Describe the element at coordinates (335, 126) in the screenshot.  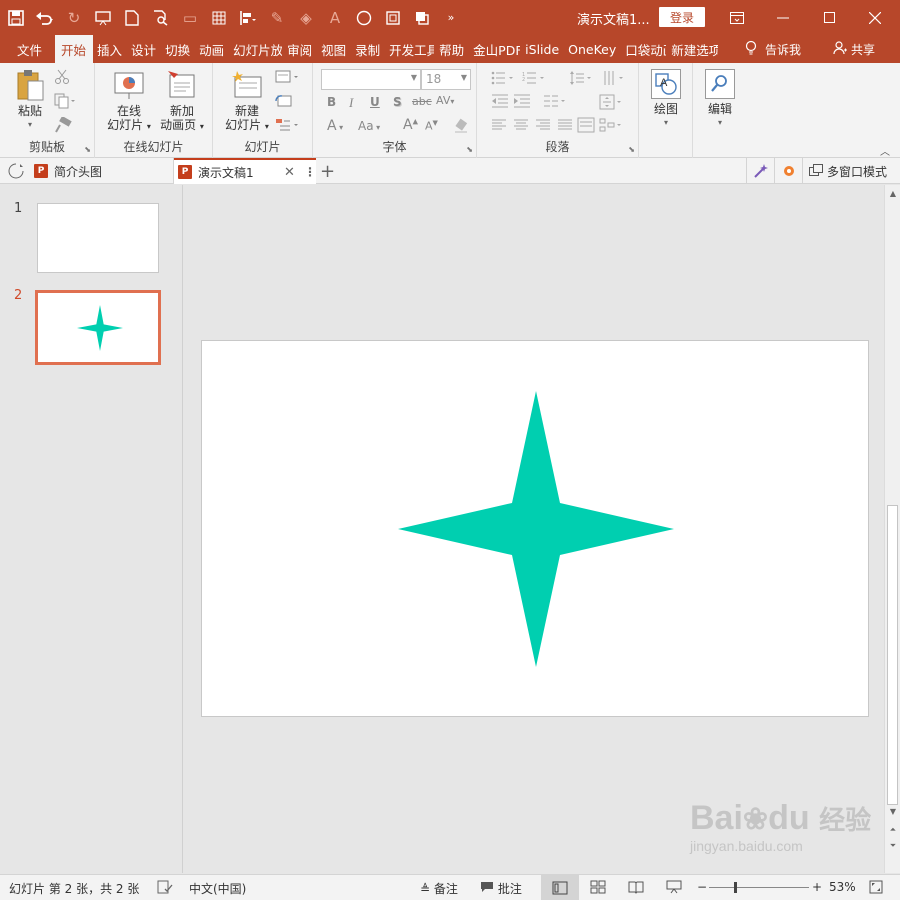
I see `font-color-button: A ▾` at that location.